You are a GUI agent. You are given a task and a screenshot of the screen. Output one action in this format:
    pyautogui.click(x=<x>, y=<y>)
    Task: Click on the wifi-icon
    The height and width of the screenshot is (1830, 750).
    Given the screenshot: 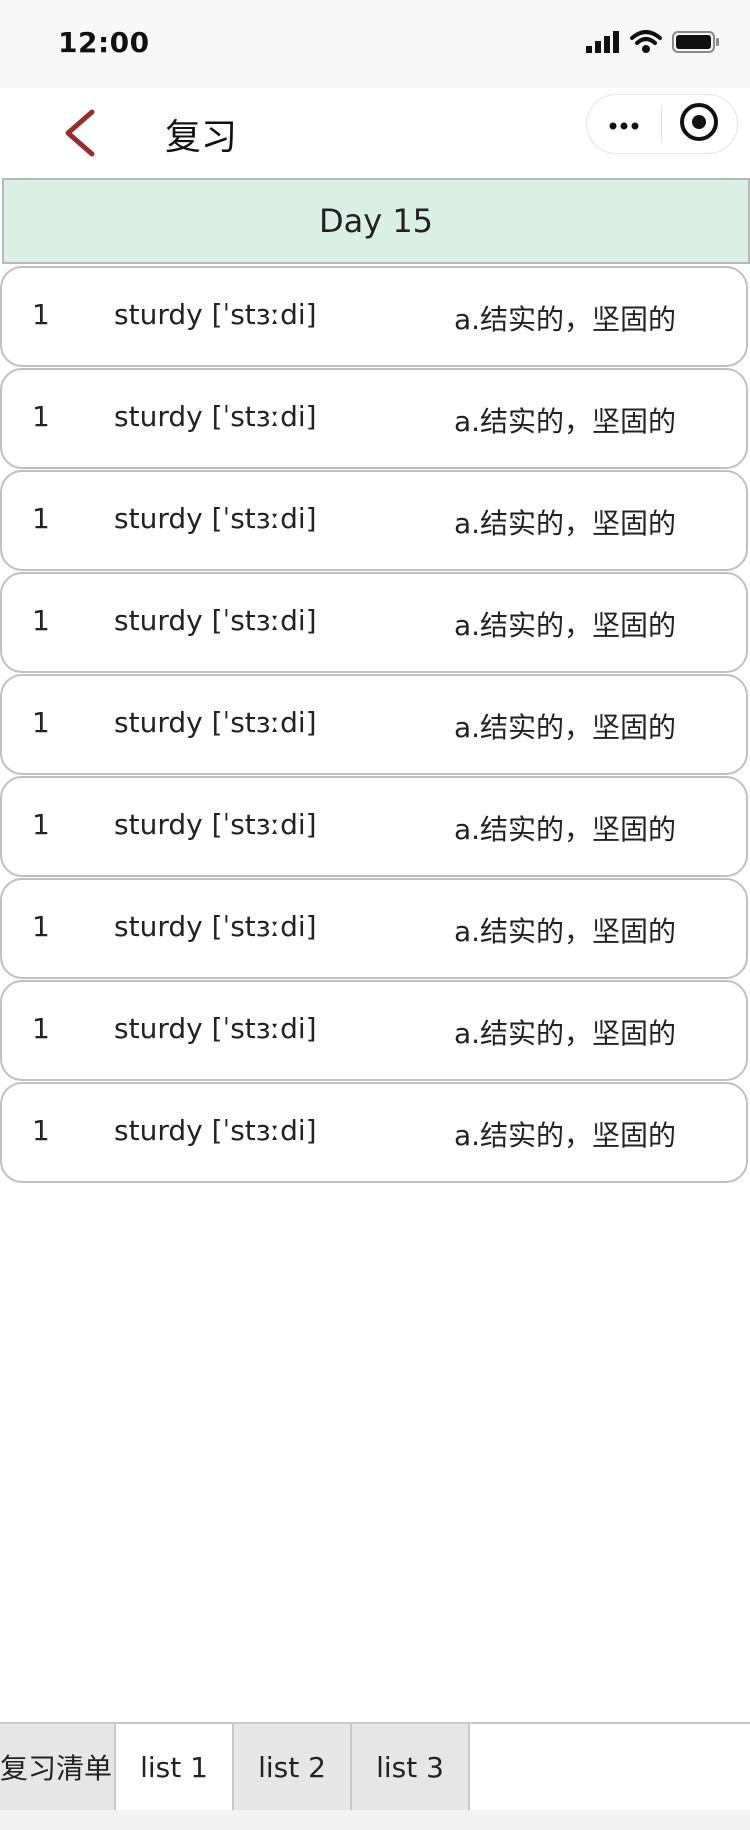 What is the action you would take?
    pyautogui.click(x=646, y=44)
    